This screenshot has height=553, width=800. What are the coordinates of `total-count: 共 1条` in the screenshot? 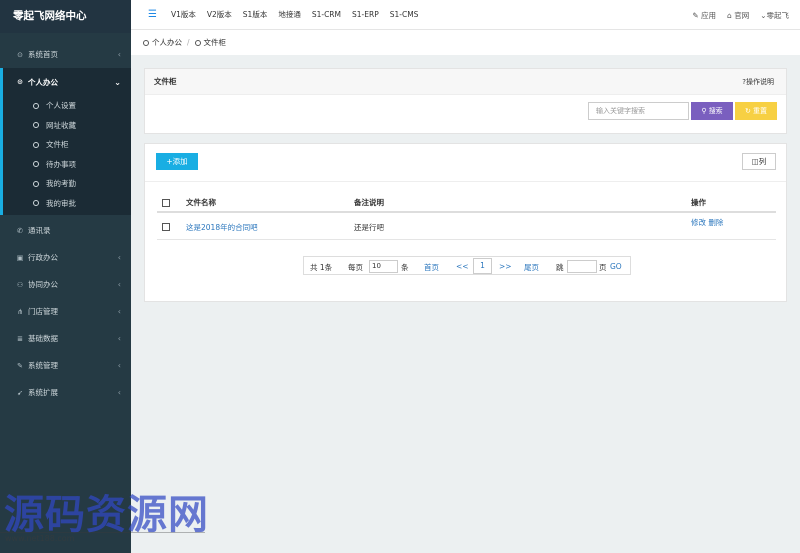 It's located at (321, 267).